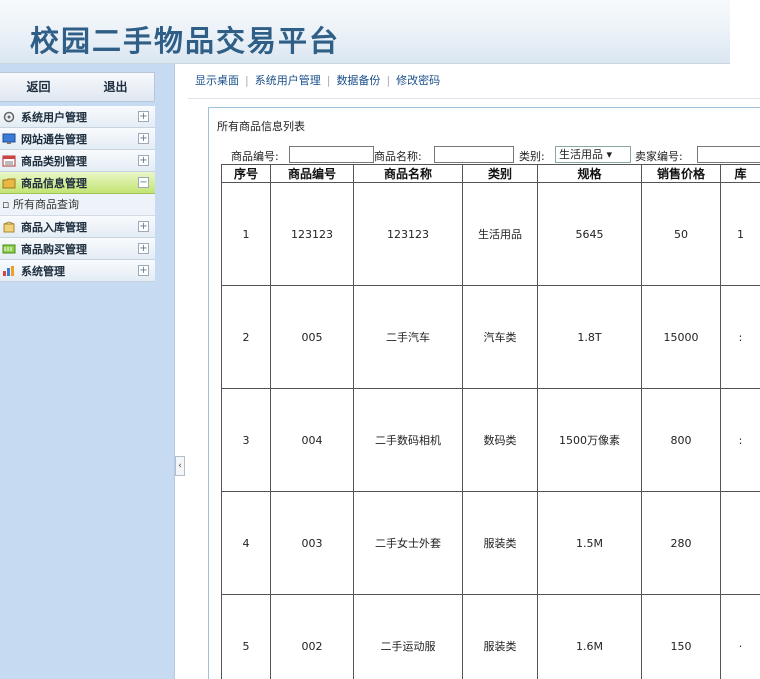  I want to click on table-cell: 1500万像素, so click(589, 440).